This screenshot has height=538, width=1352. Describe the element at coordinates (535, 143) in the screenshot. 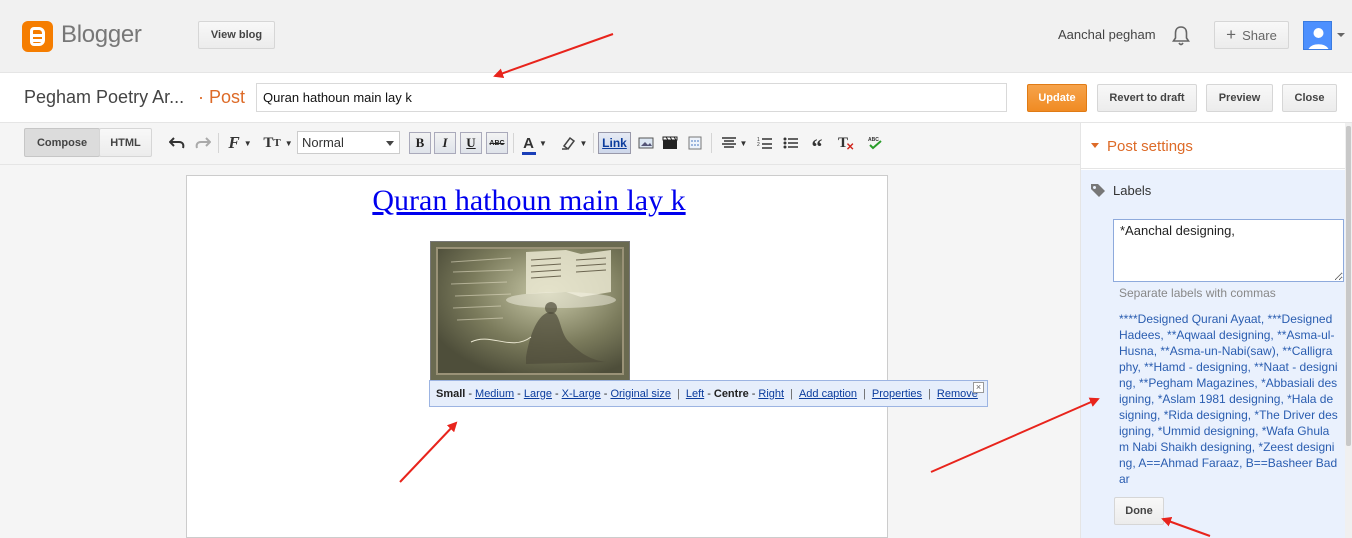

I see `text-color-icon: A ▼` at that location.